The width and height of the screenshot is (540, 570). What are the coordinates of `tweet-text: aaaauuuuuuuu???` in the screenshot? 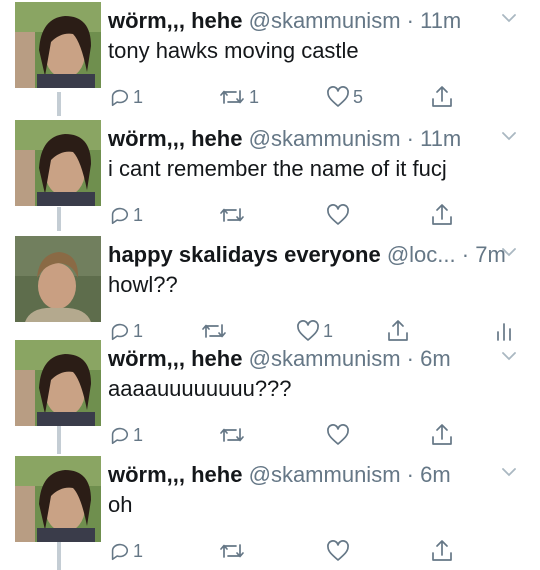 It's located at (200, 388).